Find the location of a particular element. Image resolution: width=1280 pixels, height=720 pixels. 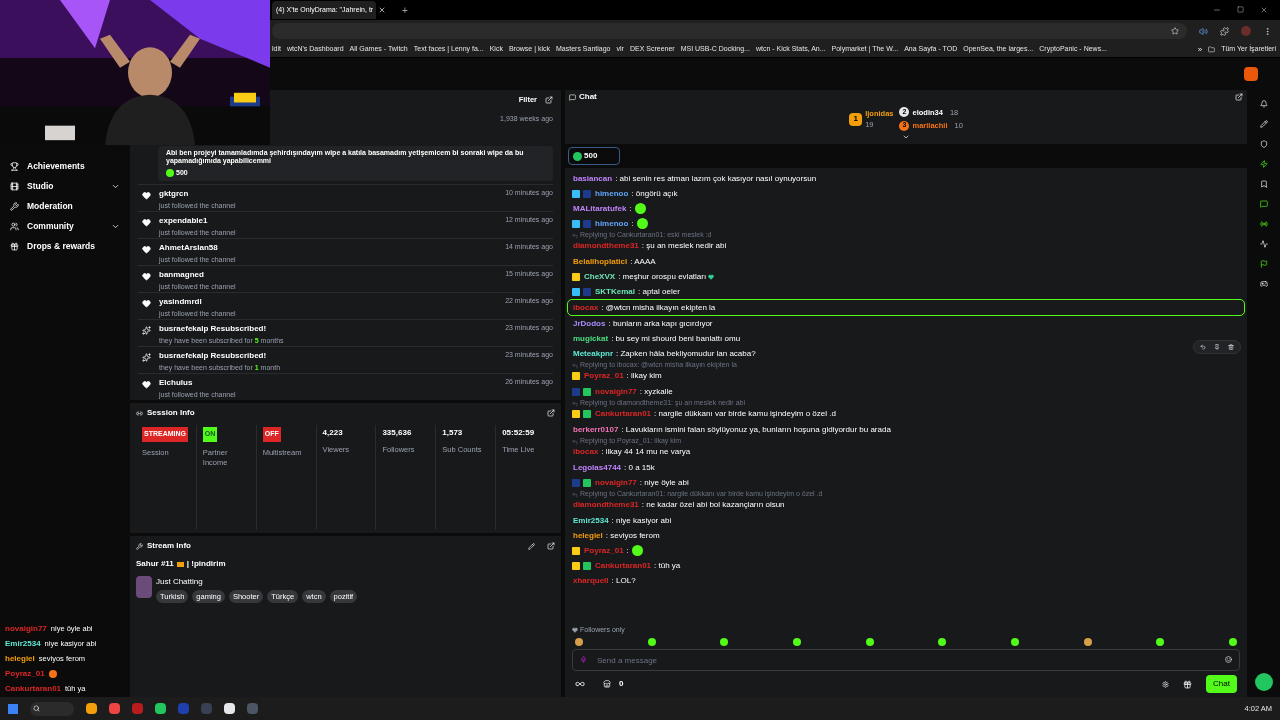

message-text: : Lavukların ismini falan söylüyonuz ya, bunların hoşuna gidiyordur bu arada is located at coordinates (756, 429).